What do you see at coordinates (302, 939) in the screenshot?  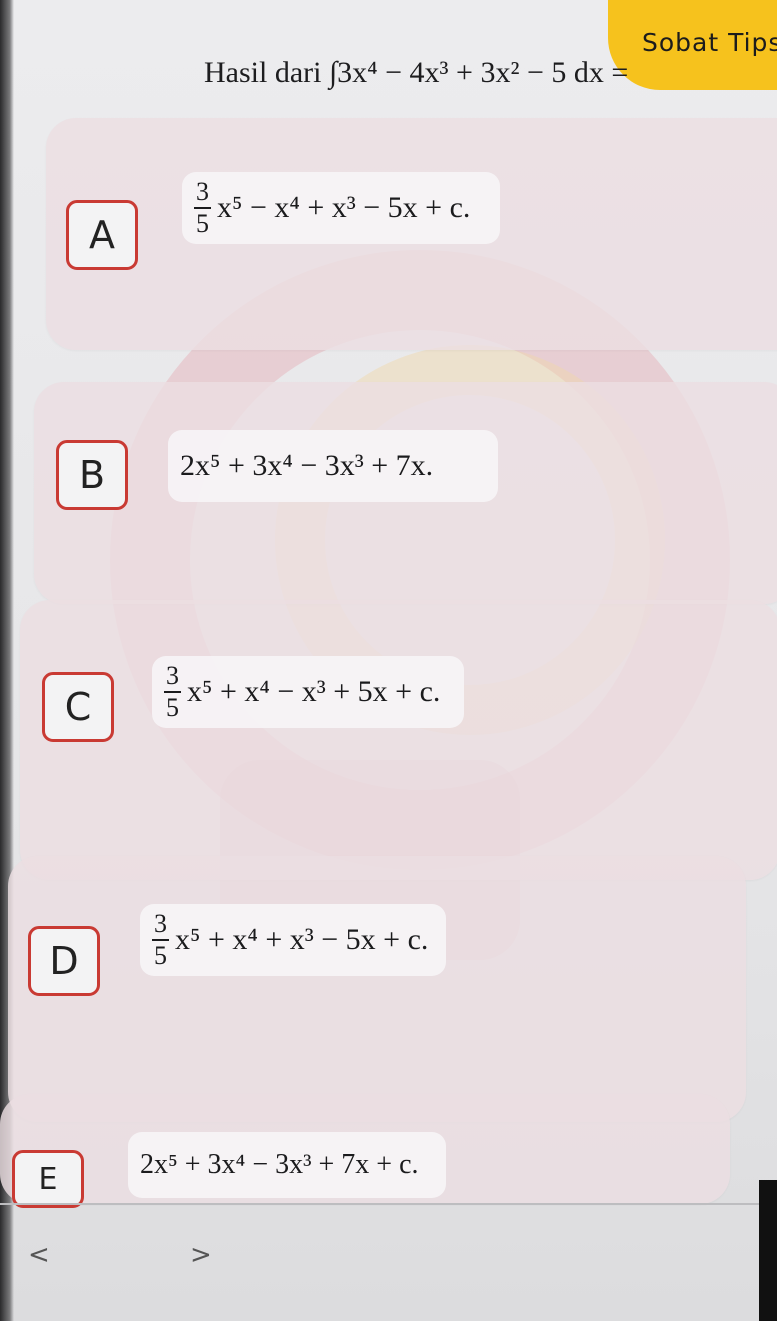 I see `option-d-expression-rest: x⁵ + x⁴ + x³ − 5x + c.` at bounding box center [302, 939].